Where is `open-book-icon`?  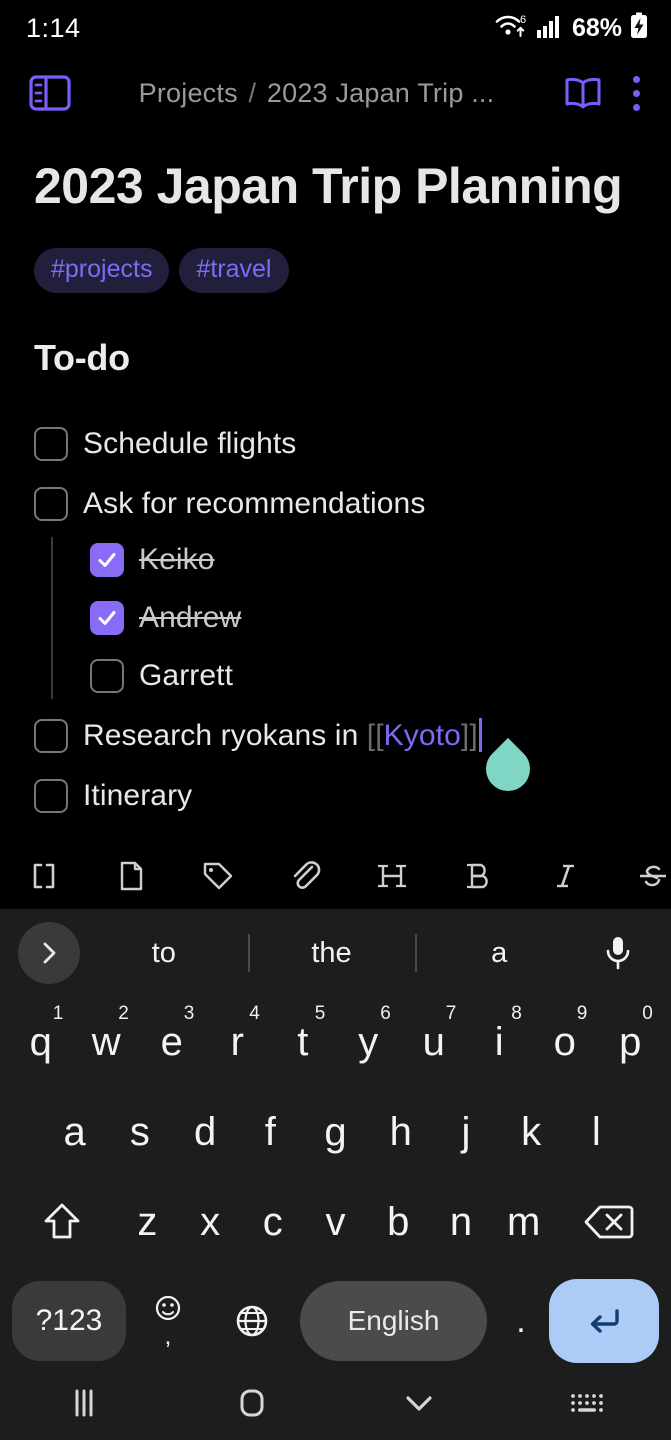
open-book-icon is located at coordinates (583, 93).